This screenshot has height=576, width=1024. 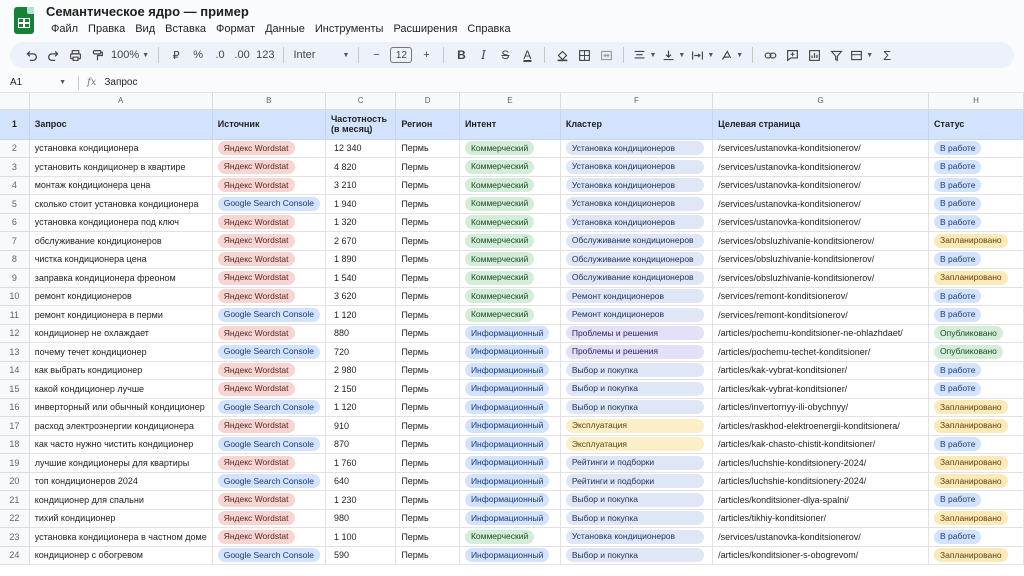 I want to click on cell-query: установка кондиционера под ключ, so click(x=121, y=222).